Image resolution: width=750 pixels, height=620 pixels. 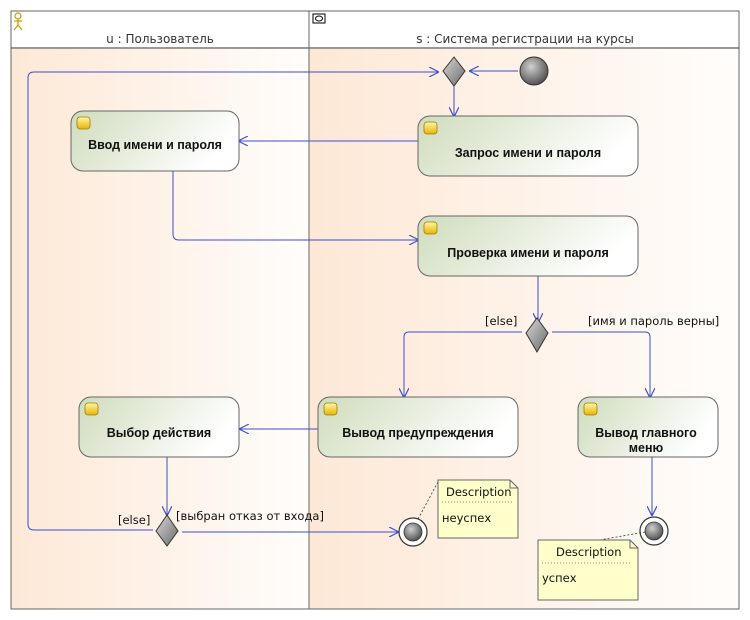 What do you see at coordinates (559, 578) in the screenshot?
I see `note-text: успех` at bounding box center [559, 578].